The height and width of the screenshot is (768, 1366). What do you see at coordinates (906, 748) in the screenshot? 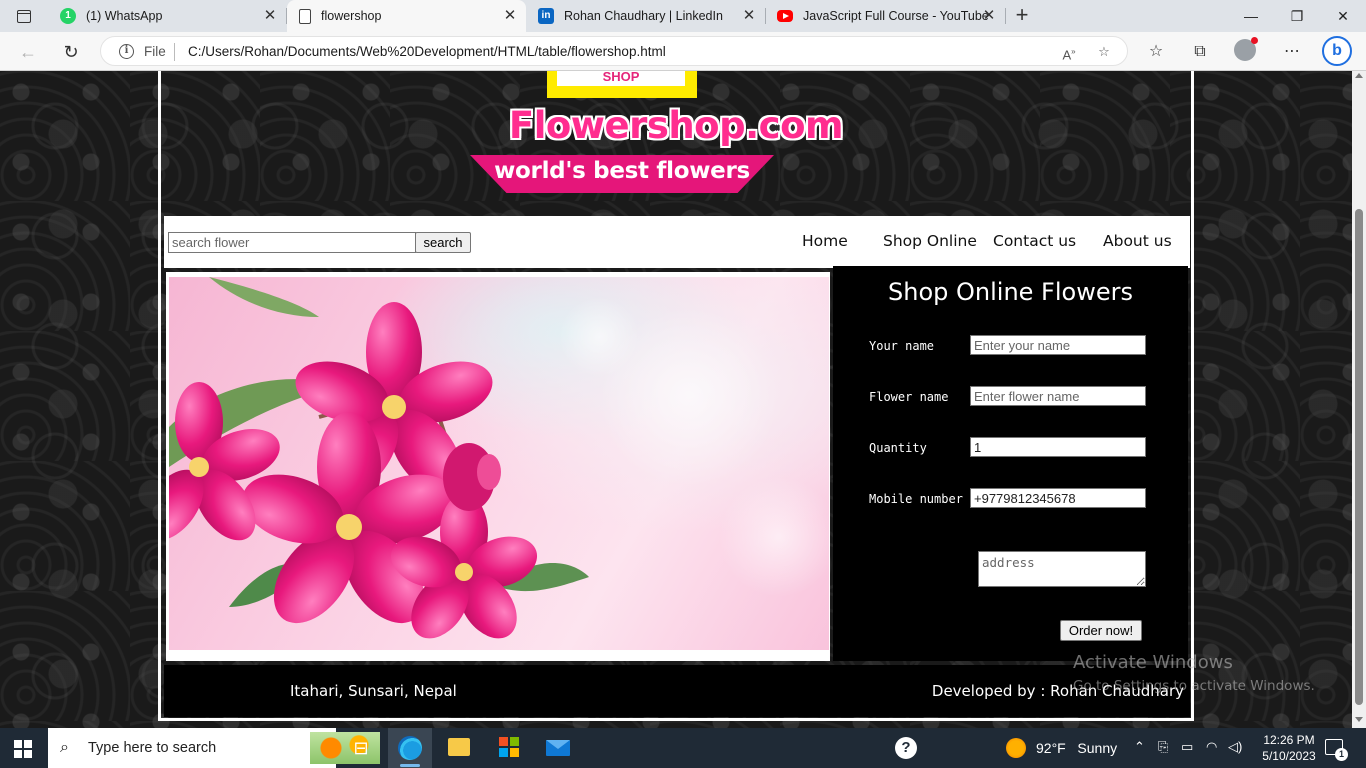
I see `help-icon: ?` at bounding box center [906, 748].